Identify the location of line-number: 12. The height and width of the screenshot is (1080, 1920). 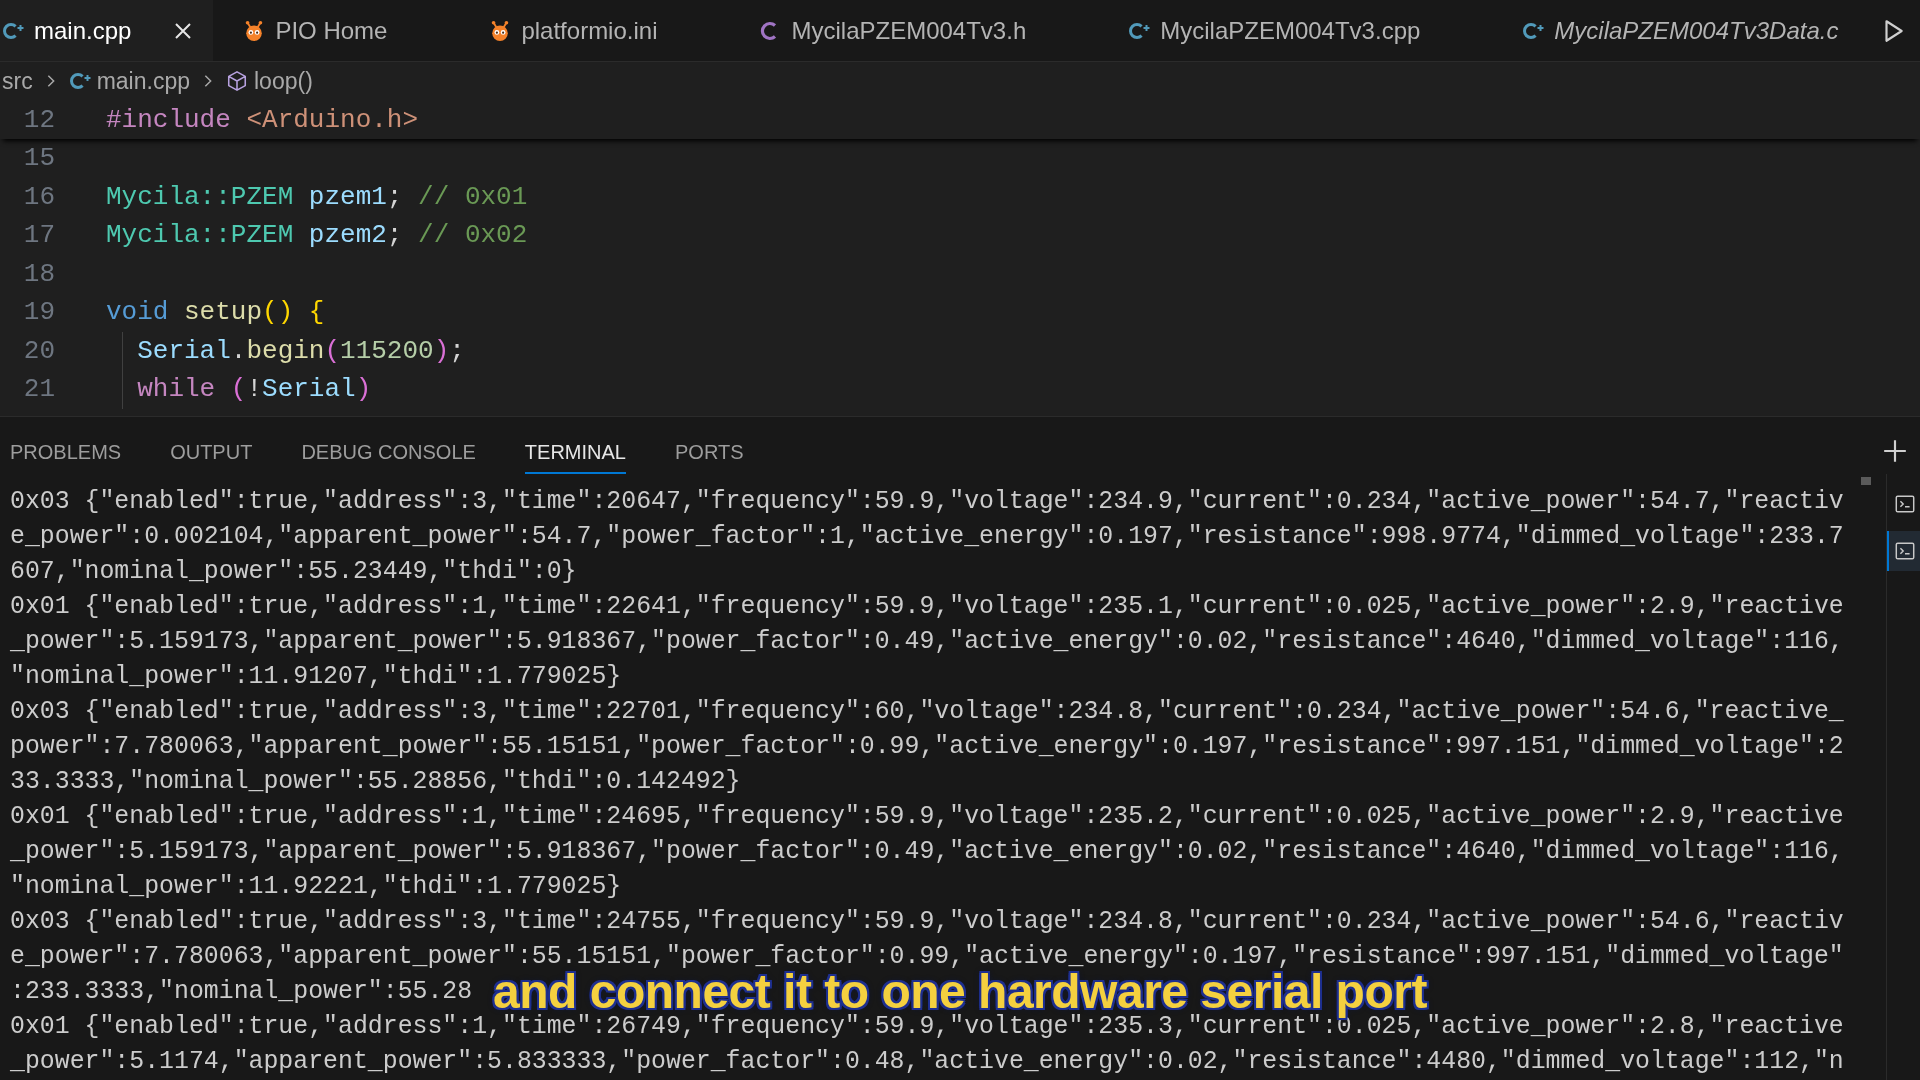
(38, 119).